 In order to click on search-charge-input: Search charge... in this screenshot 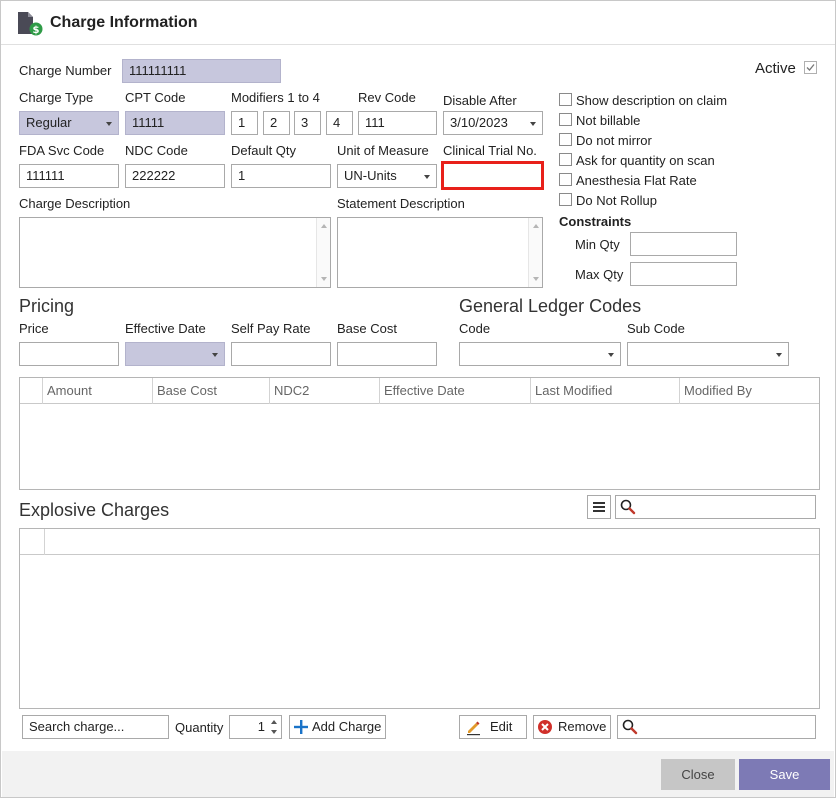, I will do `click(95, 727)`.